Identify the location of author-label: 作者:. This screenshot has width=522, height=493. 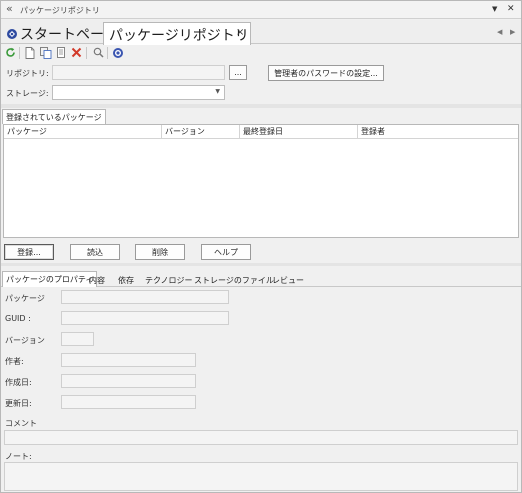
(14, 361).